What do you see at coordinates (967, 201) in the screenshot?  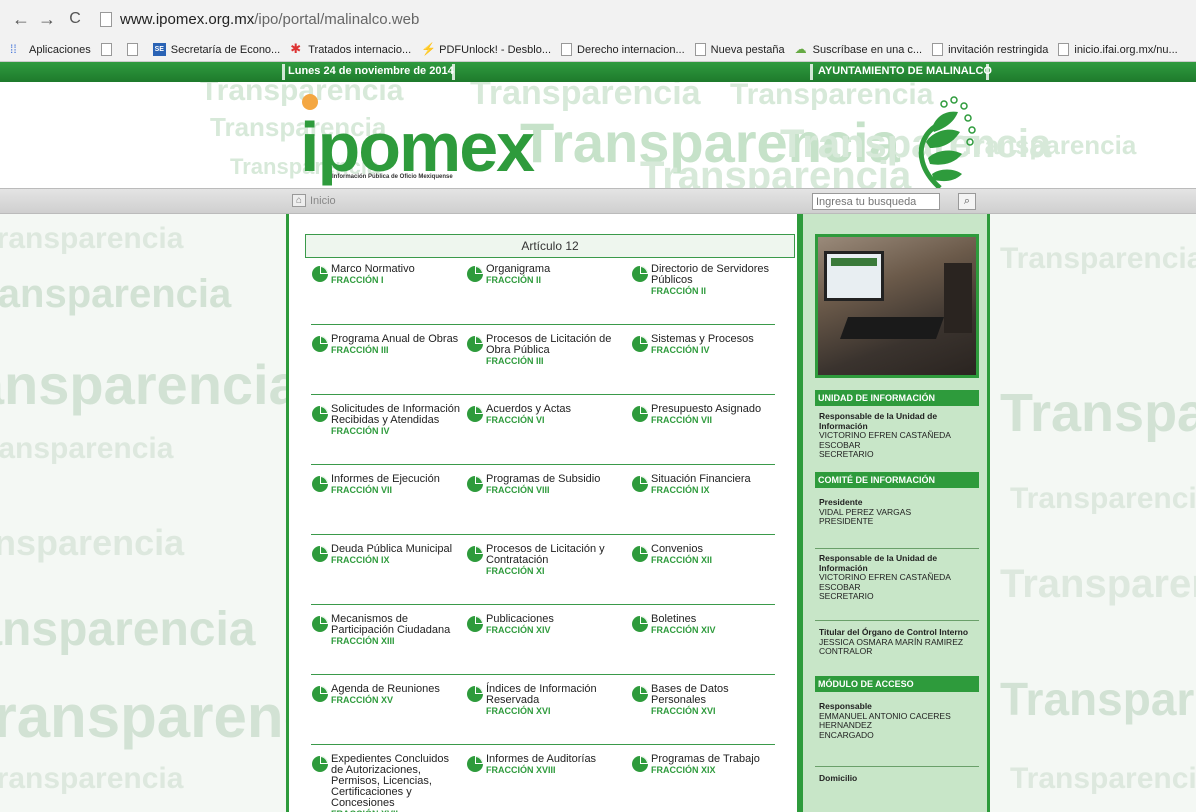 I see `search-icon: ⌕` at bounding box center [967, 201].